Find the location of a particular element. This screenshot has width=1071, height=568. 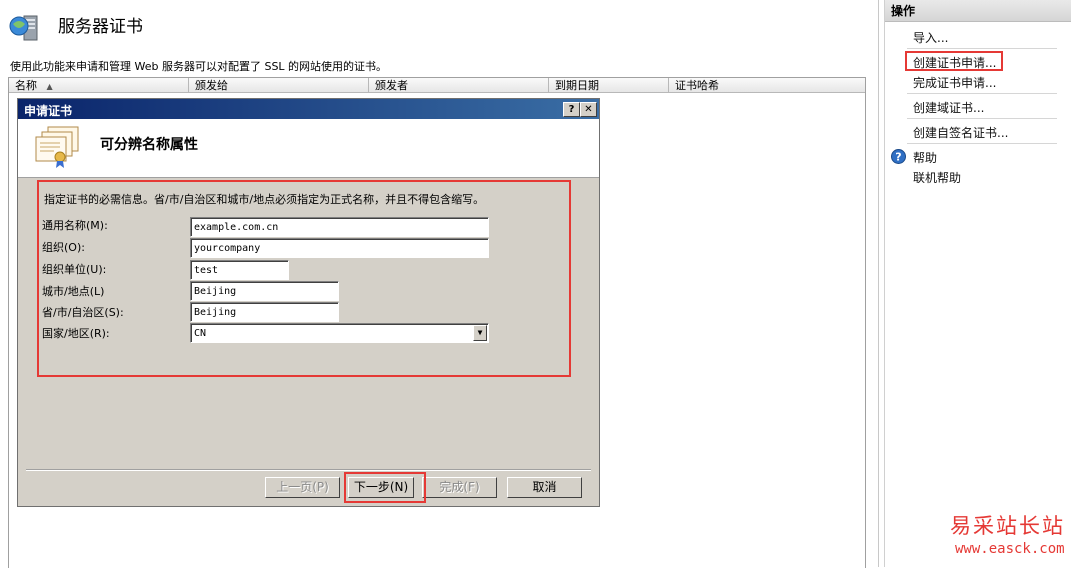

city-input: Beijing is located at coordinates (264, 291).